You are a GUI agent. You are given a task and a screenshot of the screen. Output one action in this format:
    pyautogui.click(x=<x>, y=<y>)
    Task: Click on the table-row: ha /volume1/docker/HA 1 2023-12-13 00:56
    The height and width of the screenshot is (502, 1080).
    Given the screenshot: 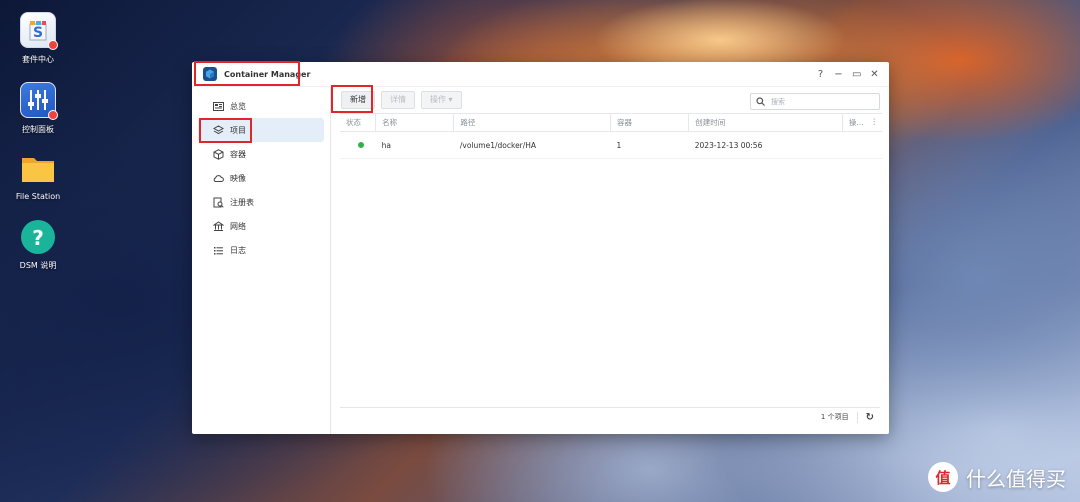 What is the action you would take?
    pyautogui.click(x=611, y=145)
    